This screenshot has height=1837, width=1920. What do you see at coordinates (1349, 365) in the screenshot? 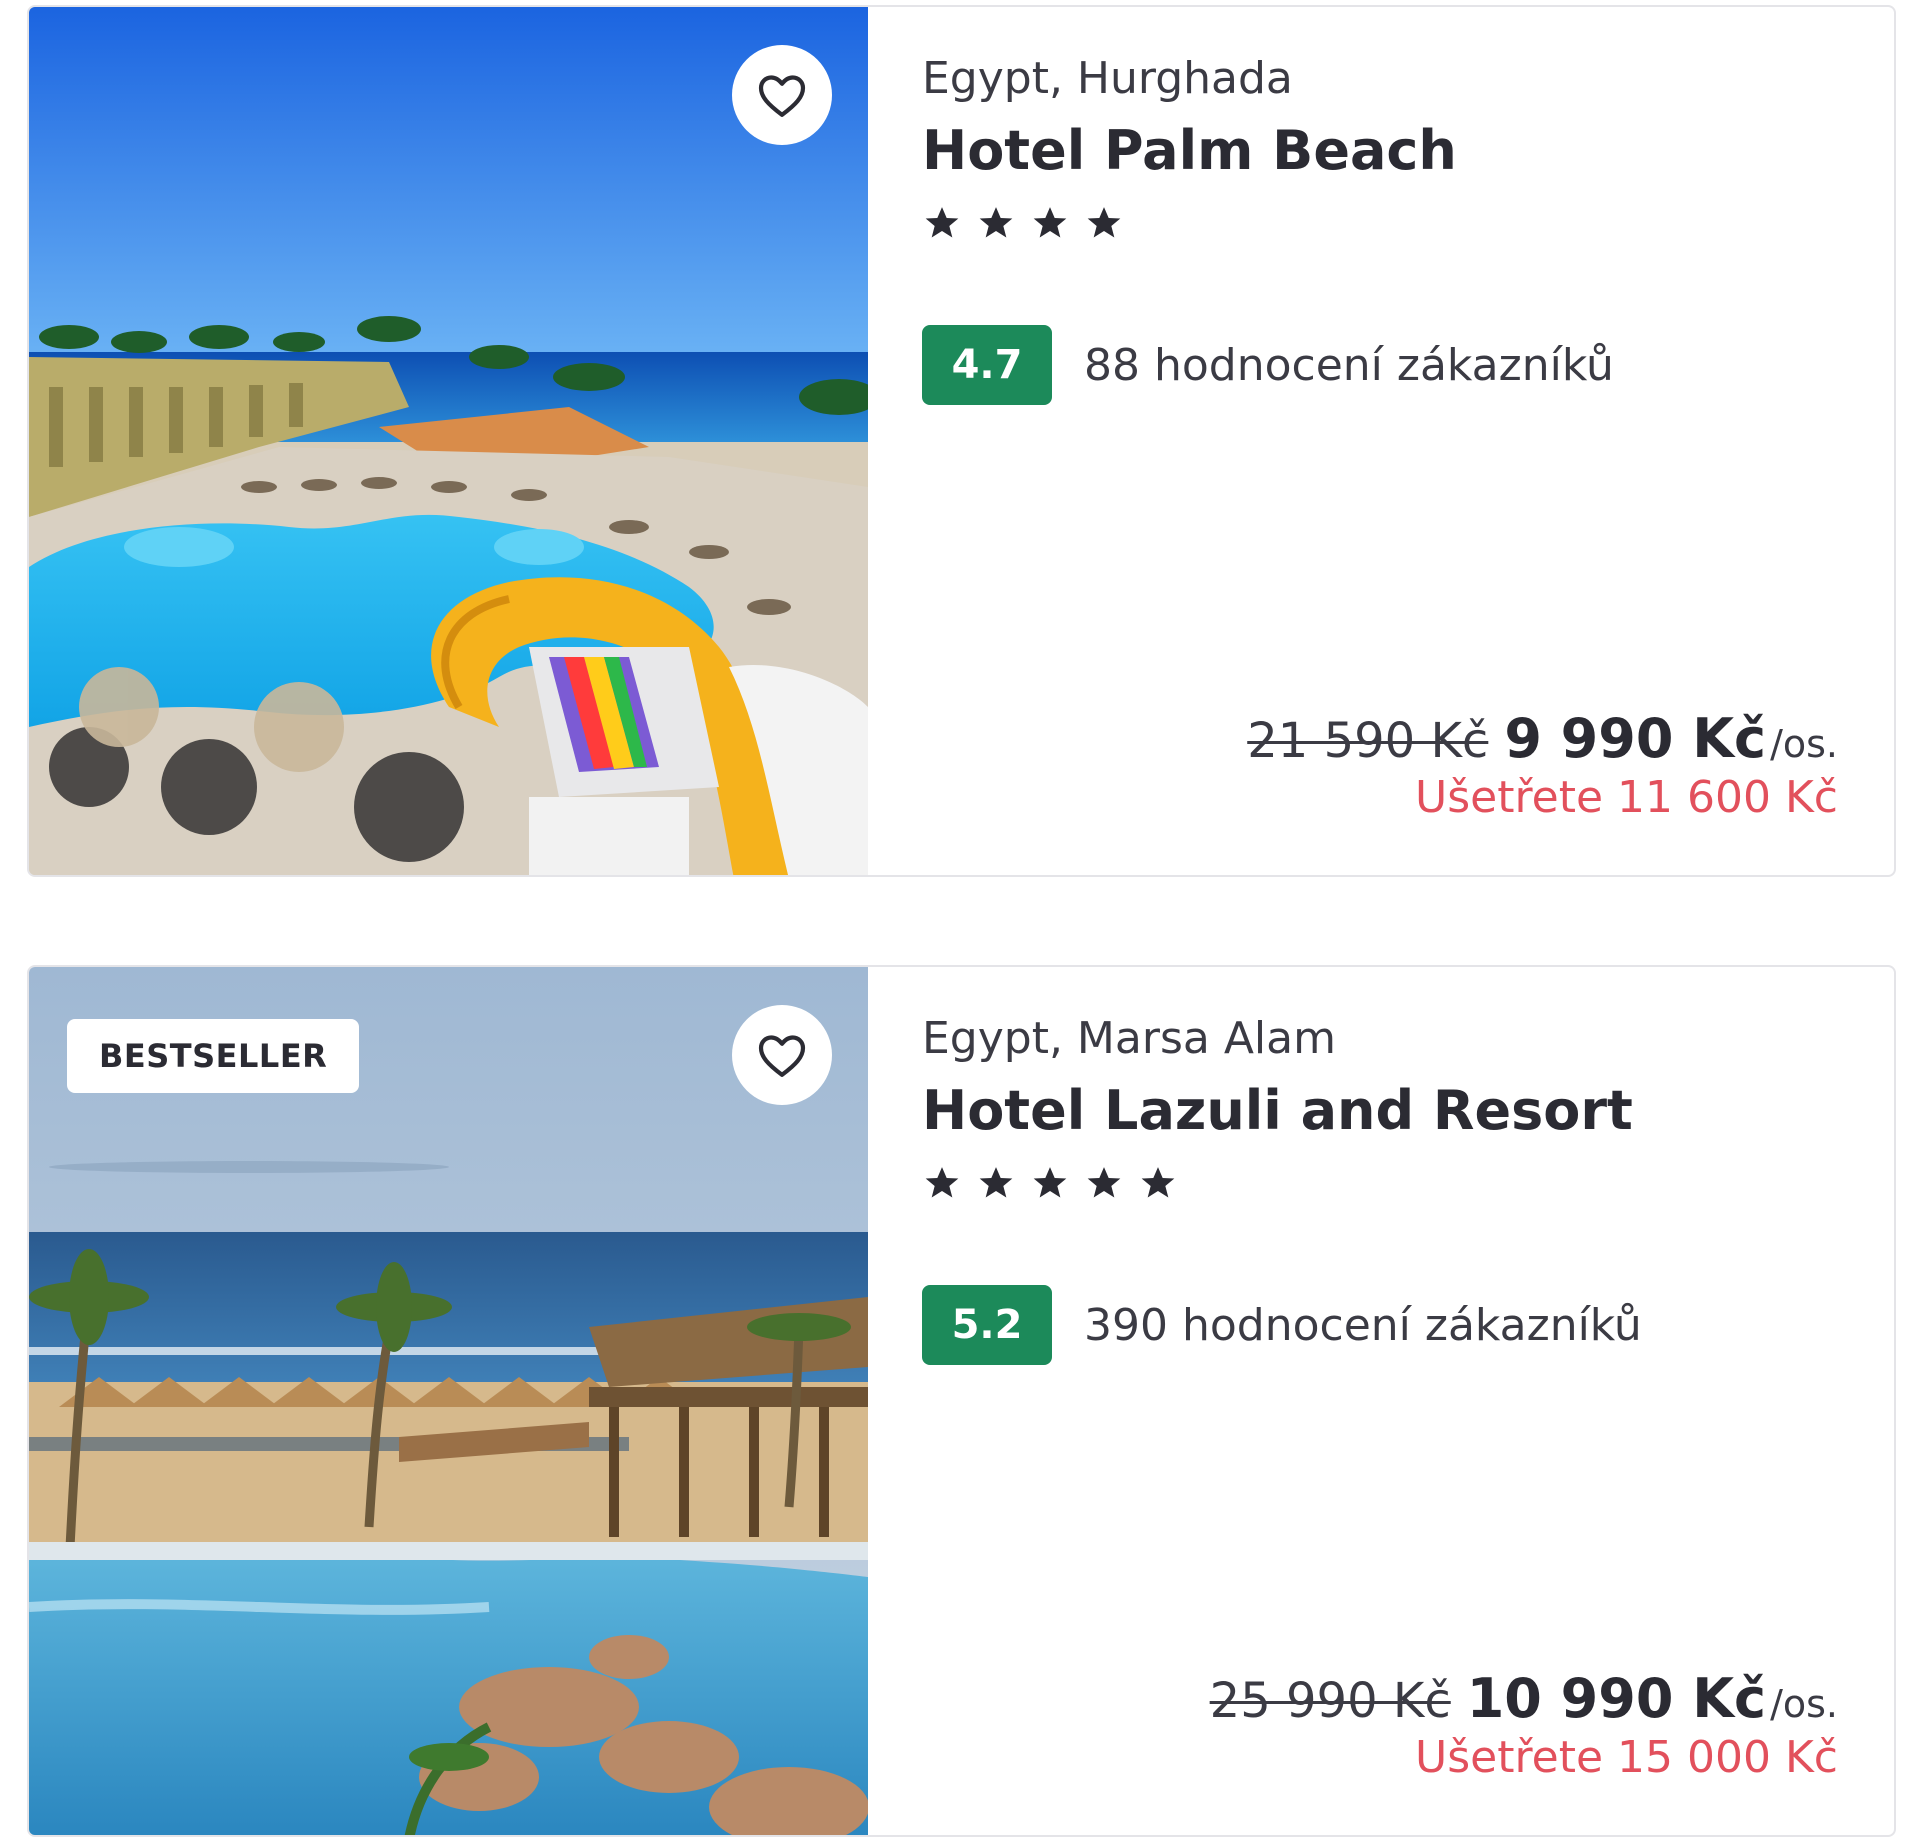
I see `review-count: 88 hodnocení zákazníků` at bounding box center [1349, 365].